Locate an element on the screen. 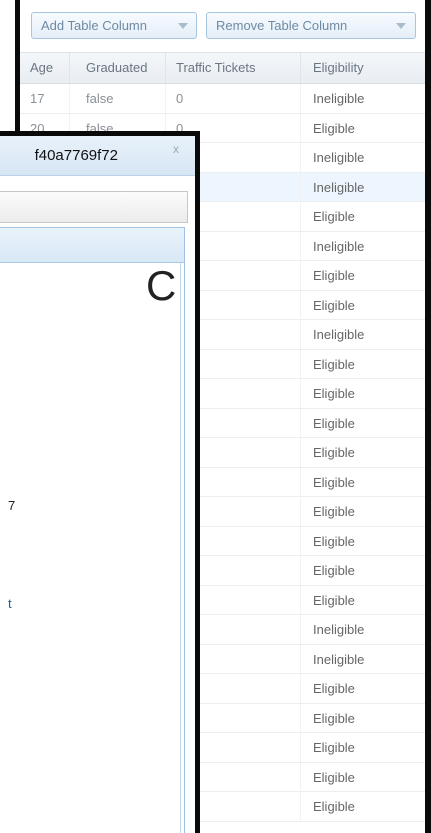  column-header-graduated: Graduated is located at coordinates (118, 68).